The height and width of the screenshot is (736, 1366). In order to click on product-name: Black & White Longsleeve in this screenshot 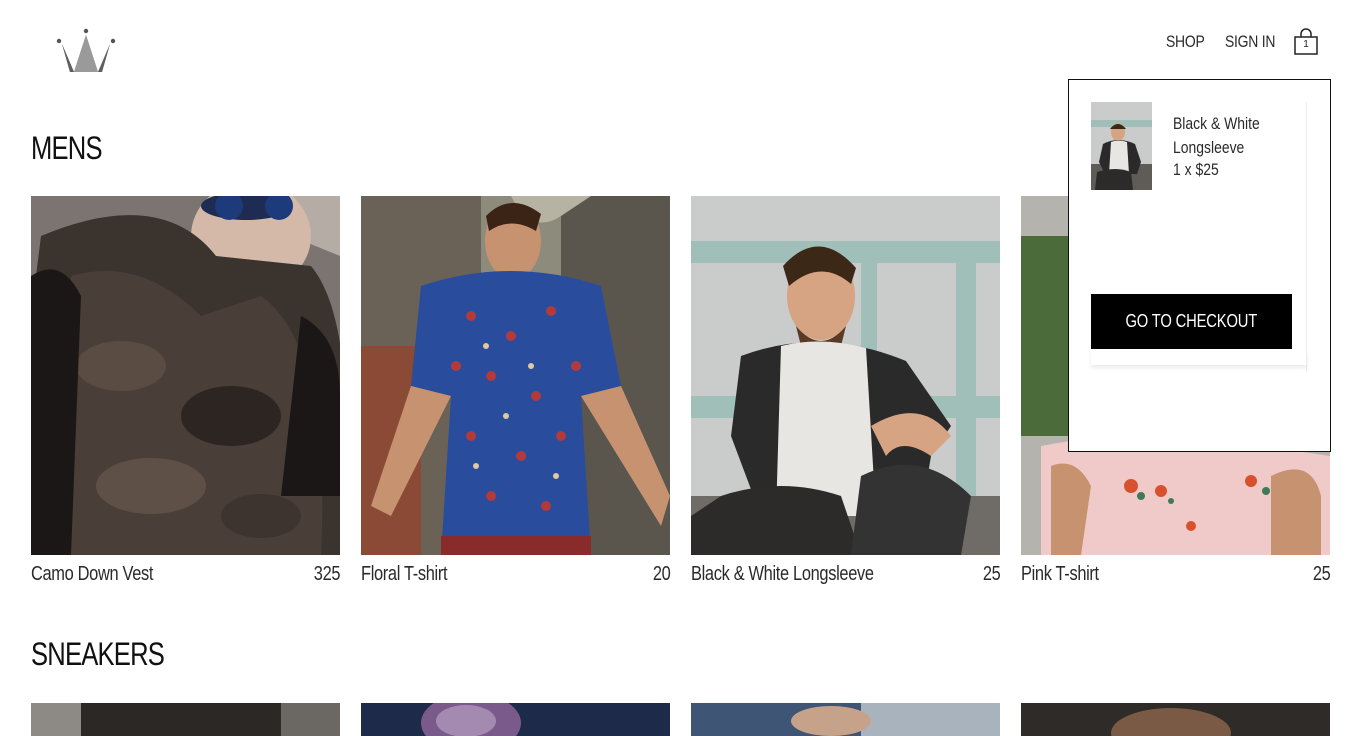, I will do `click(782, 574)`.